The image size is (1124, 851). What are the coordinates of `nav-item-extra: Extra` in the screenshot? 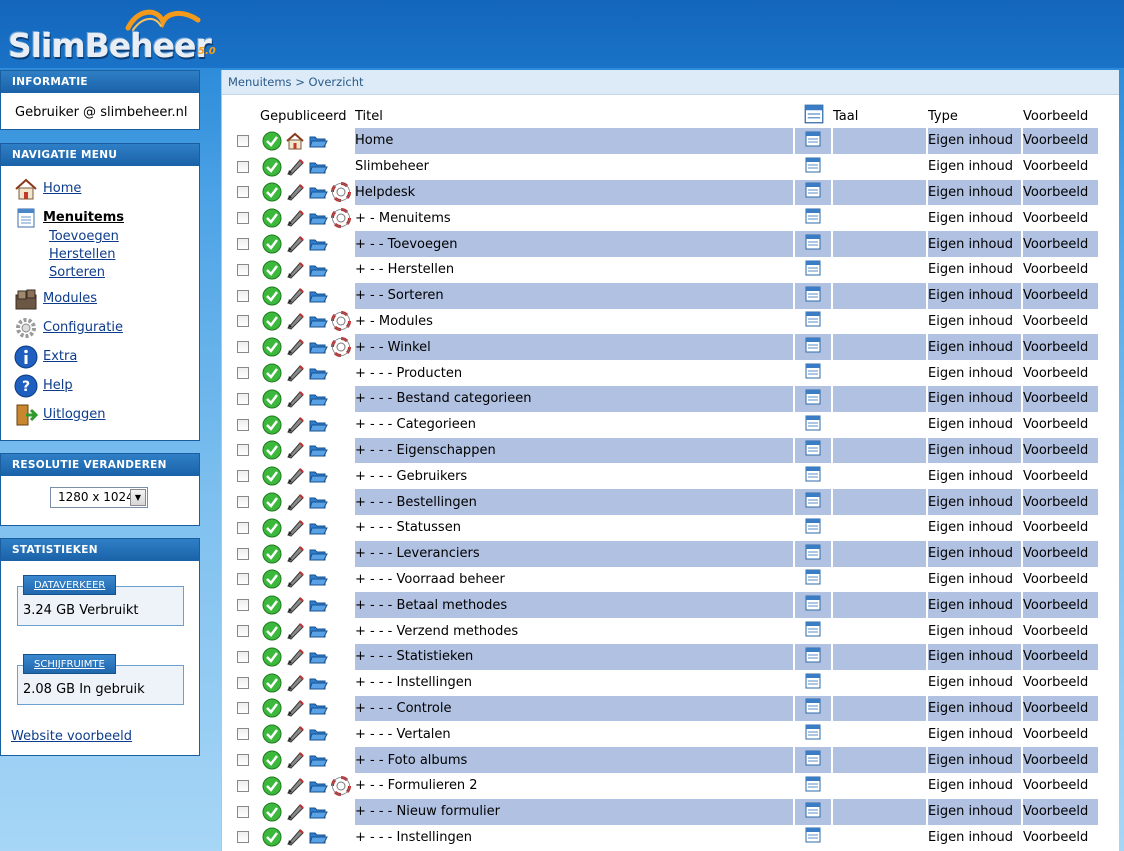 It's located at (106, 356).